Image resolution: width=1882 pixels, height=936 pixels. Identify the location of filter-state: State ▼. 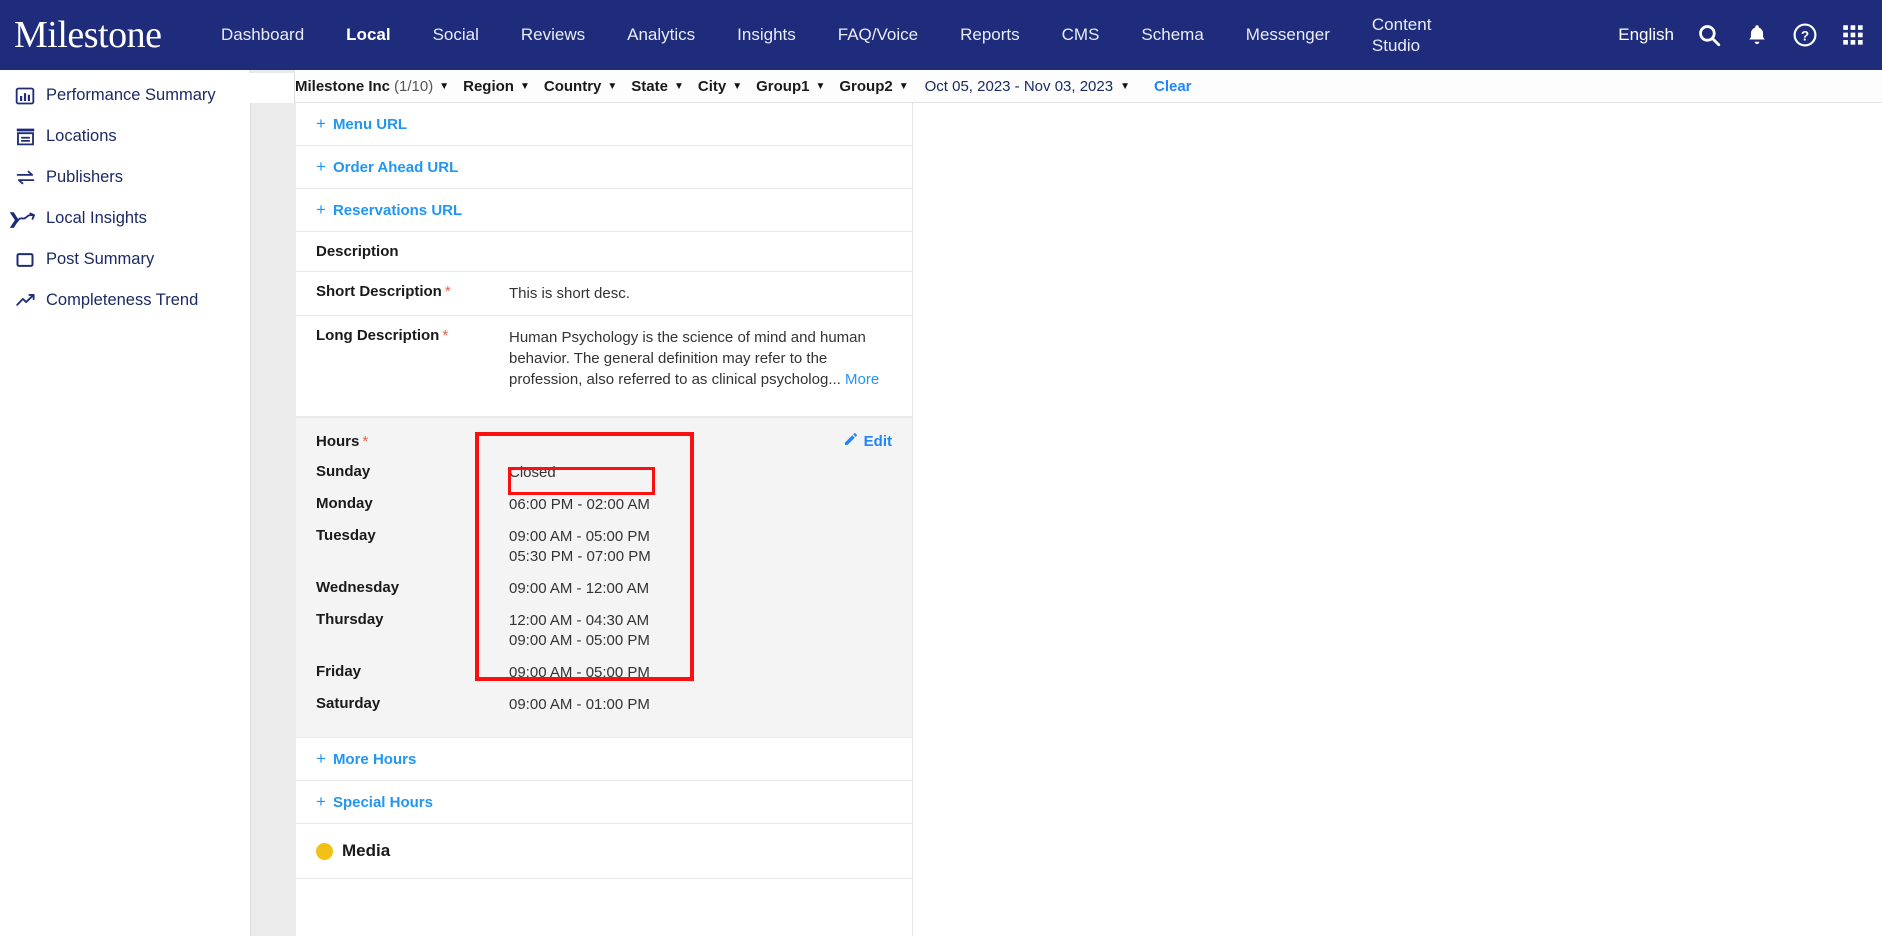
(657, 86).